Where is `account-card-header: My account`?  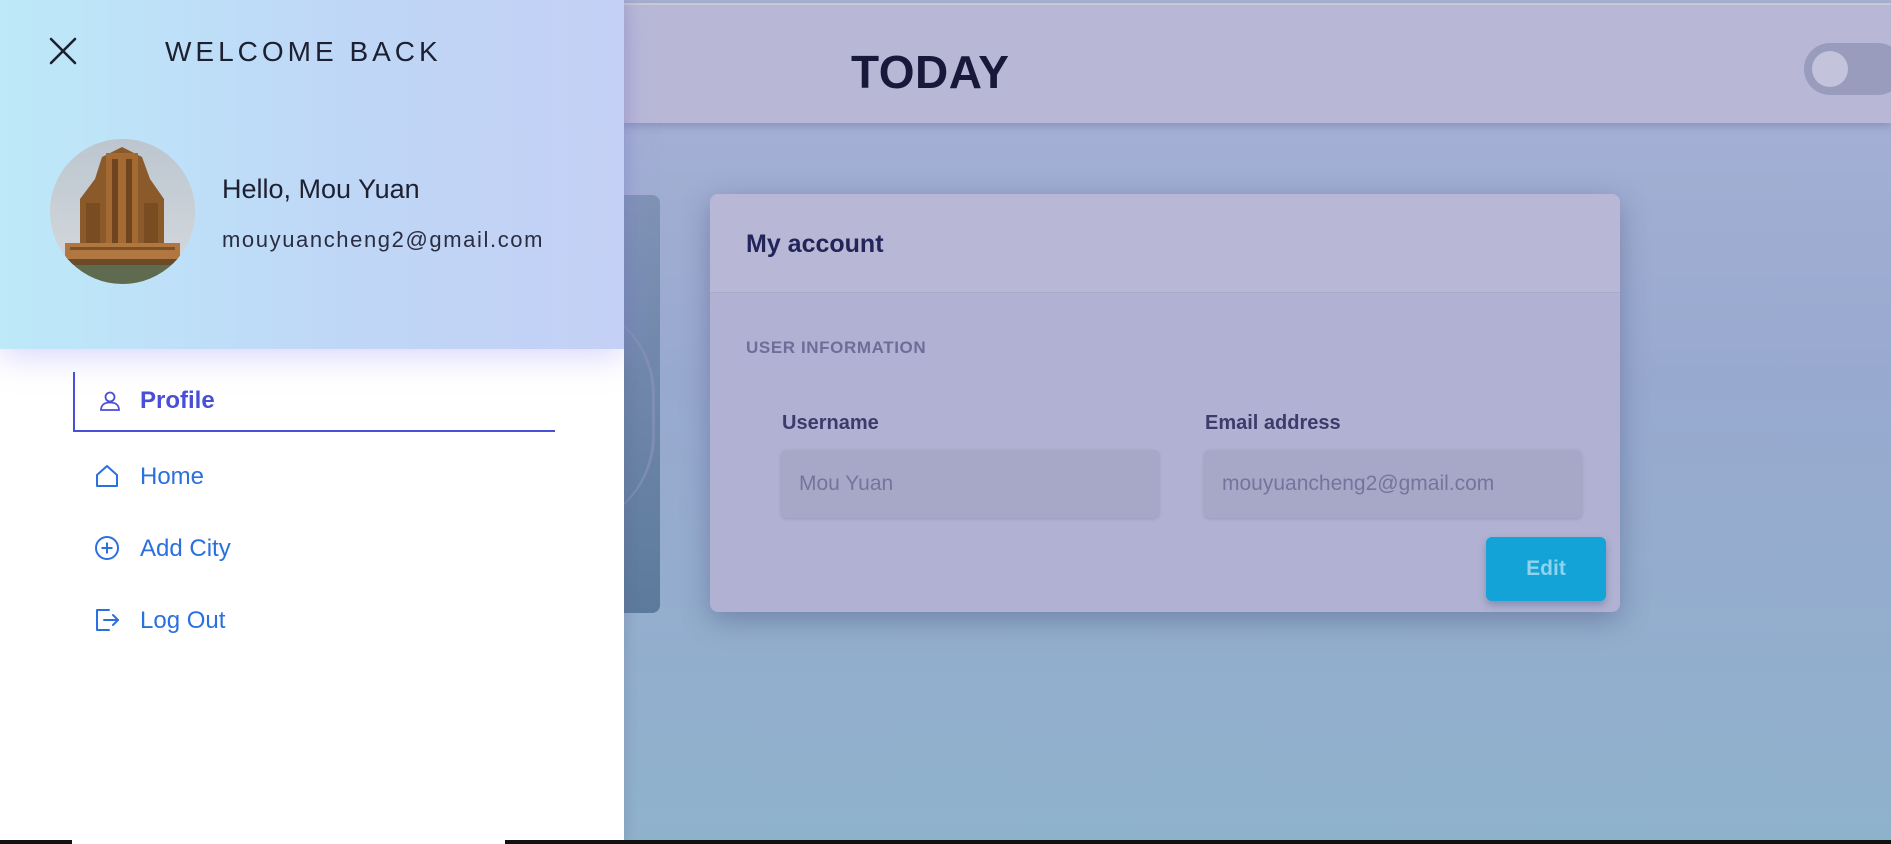 account-card-header: My account is located at coordinates (1165, 243).